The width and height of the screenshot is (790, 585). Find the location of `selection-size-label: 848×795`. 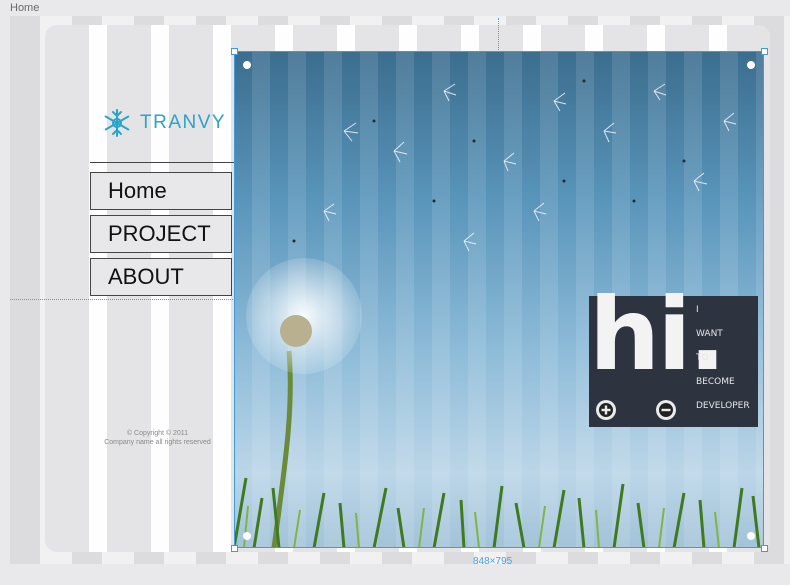

selection-size-label: 848×795 is located at coordinates (493, 561).